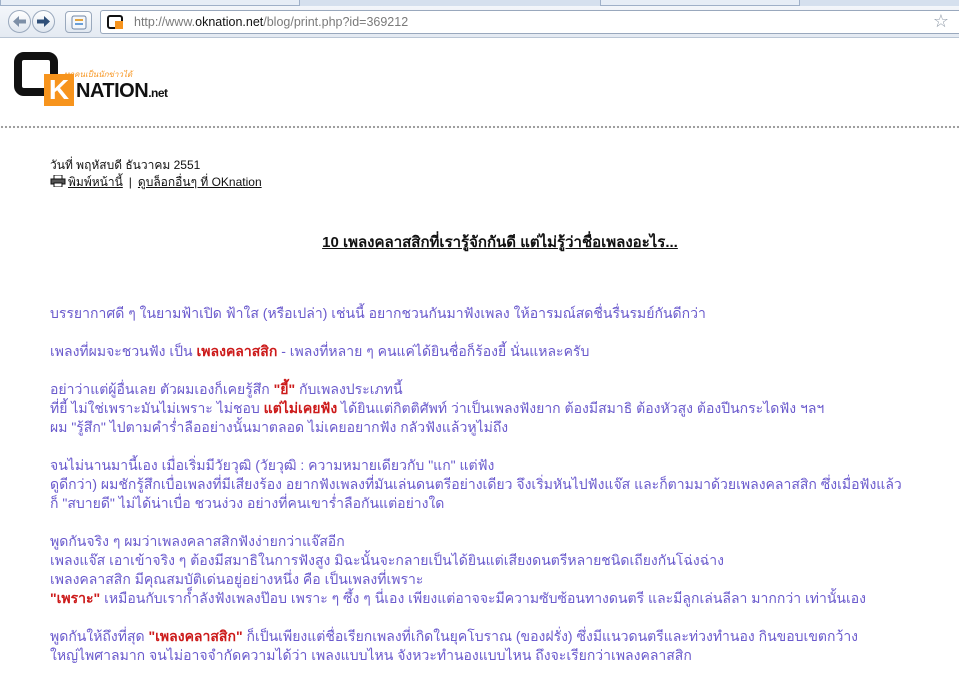  I want to click on site-header: K ทุกคนเป็นนักข่าวได้ NATION.net, so click(479, 84).